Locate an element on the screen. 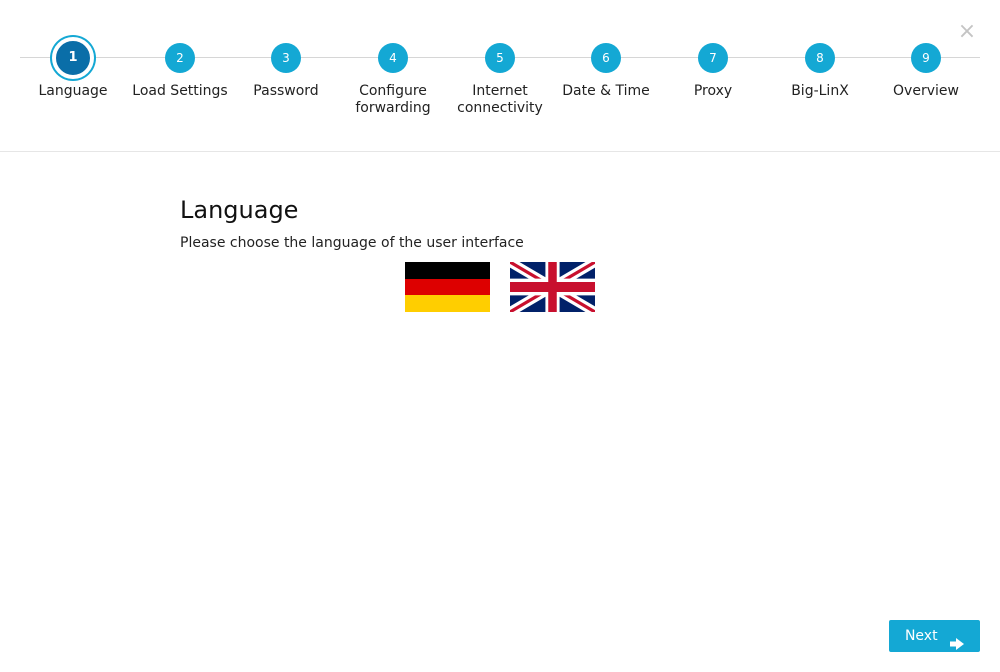 The height and width of the screenshot is (672, 1000). arrow-right-icon is located at coordinates (957, 640).